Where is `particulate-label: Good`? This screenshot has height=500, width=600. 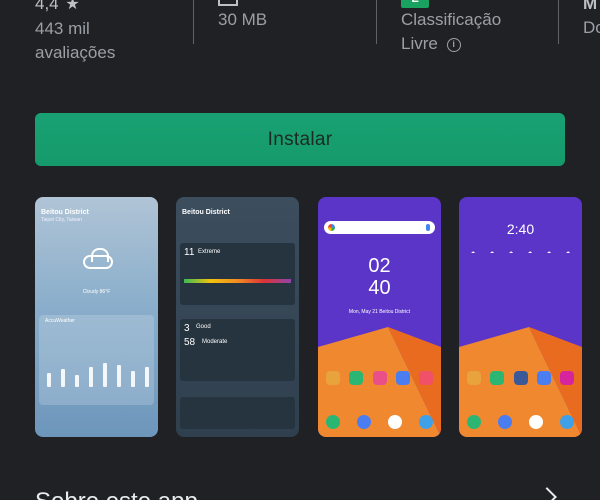 particulate-label: Good is located at coordinates (203, 327).